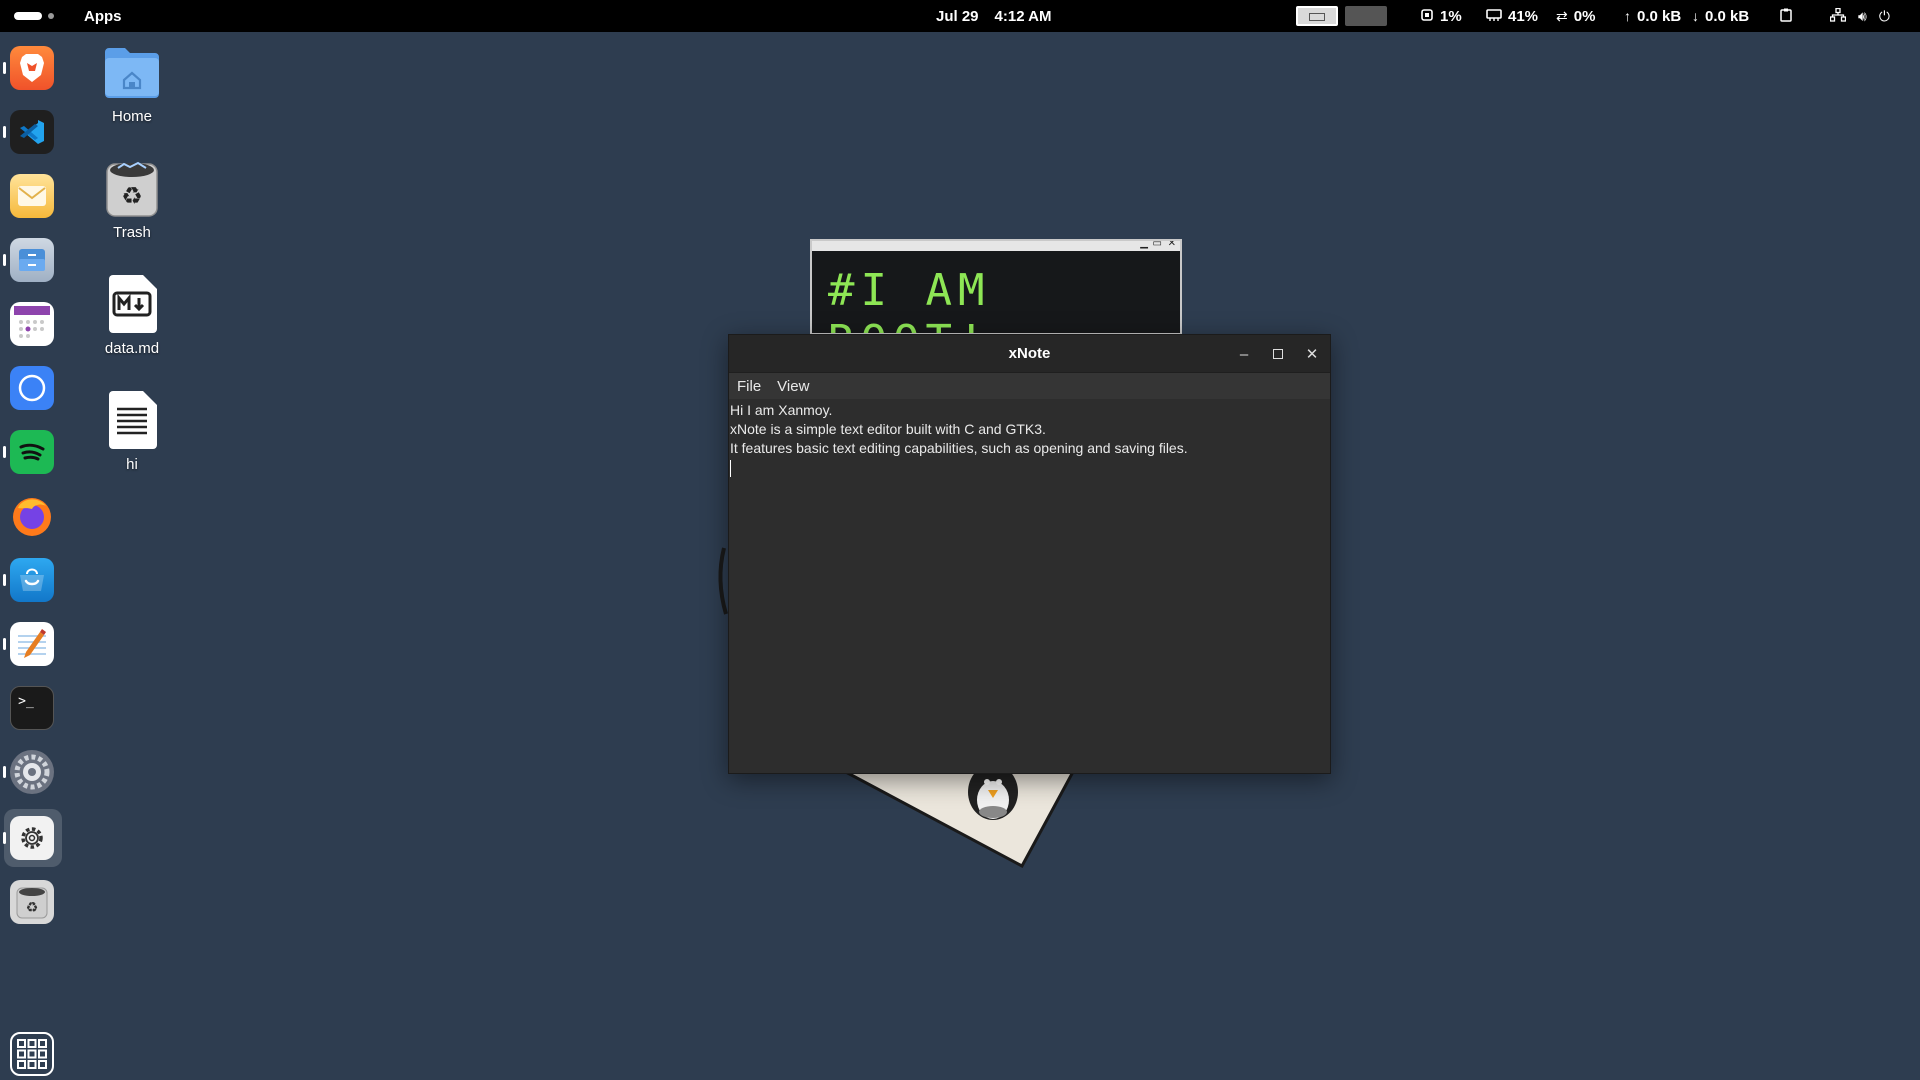 The height and width of the screenshot is (1080, 1920). Describe the element at coordinates (1030, 467) in the screenshot. I see `editor-line-cursor` at that location.